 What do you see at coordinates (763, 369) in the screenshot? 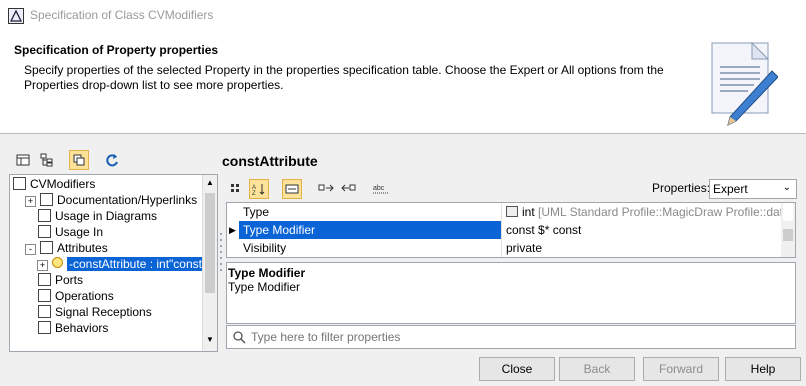
I see `help-button: Help` at bounding box center [763, 369].